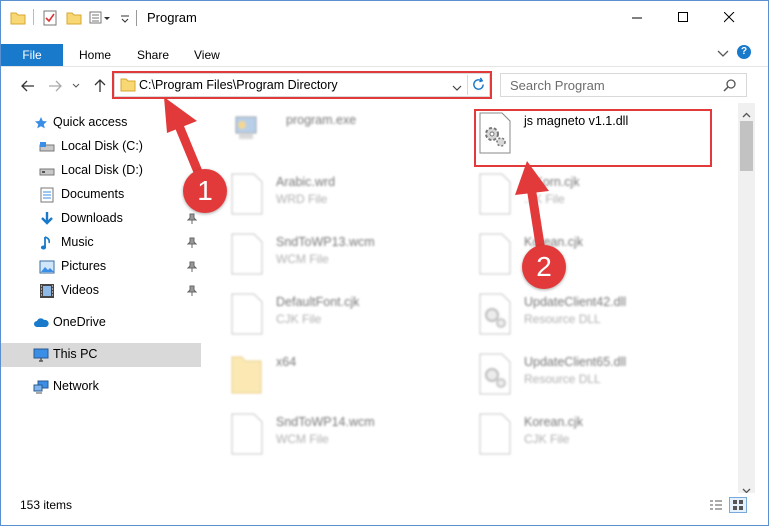 This screenshot has width=769, height=526. What do you see at coordinates (350, 261) in the screenshot?
I see `file-item: SndToWP13.wcm WCM File` at bounding box center [350, 261].